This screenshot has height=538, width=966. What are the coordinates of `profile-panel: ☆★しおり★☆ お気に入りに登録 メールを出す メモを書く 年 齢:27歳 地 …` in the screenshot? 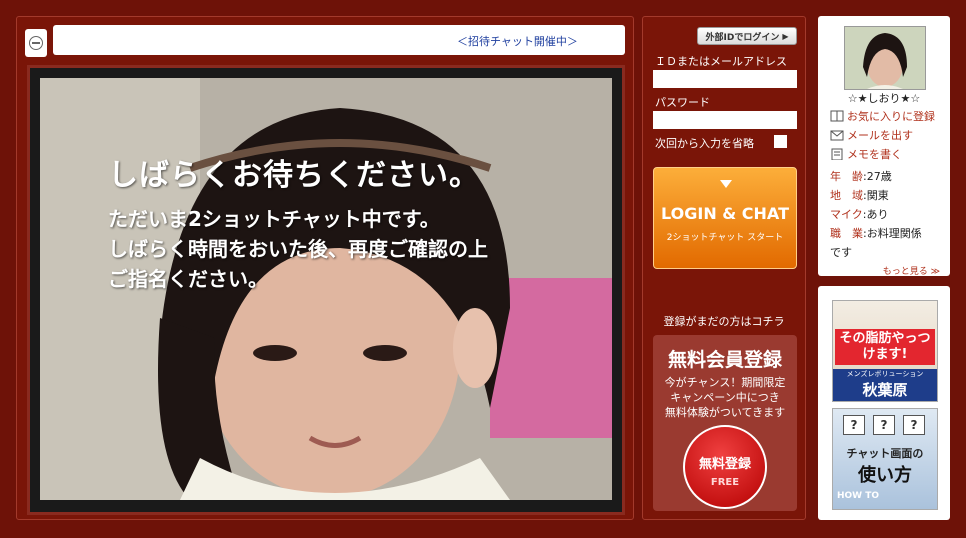 It's located at (884, 146).